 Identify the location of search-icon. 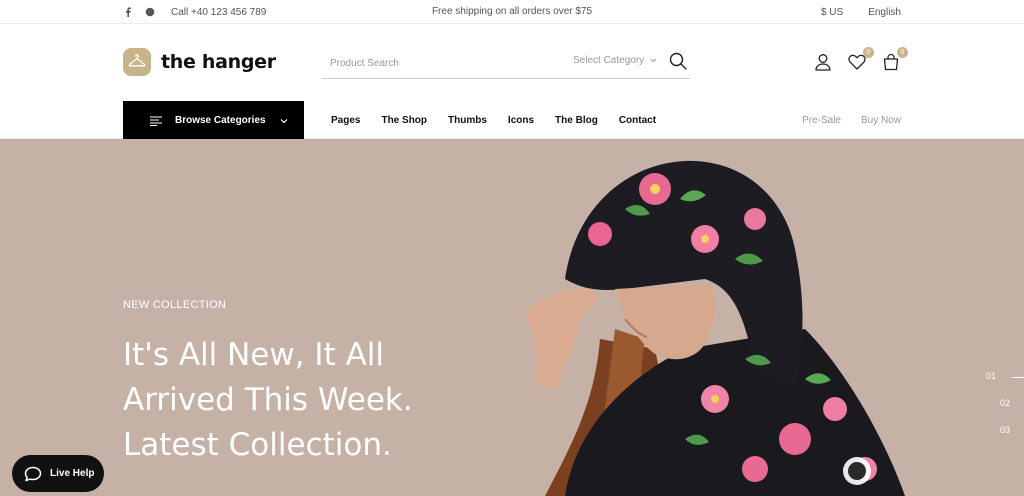
(678, 61).